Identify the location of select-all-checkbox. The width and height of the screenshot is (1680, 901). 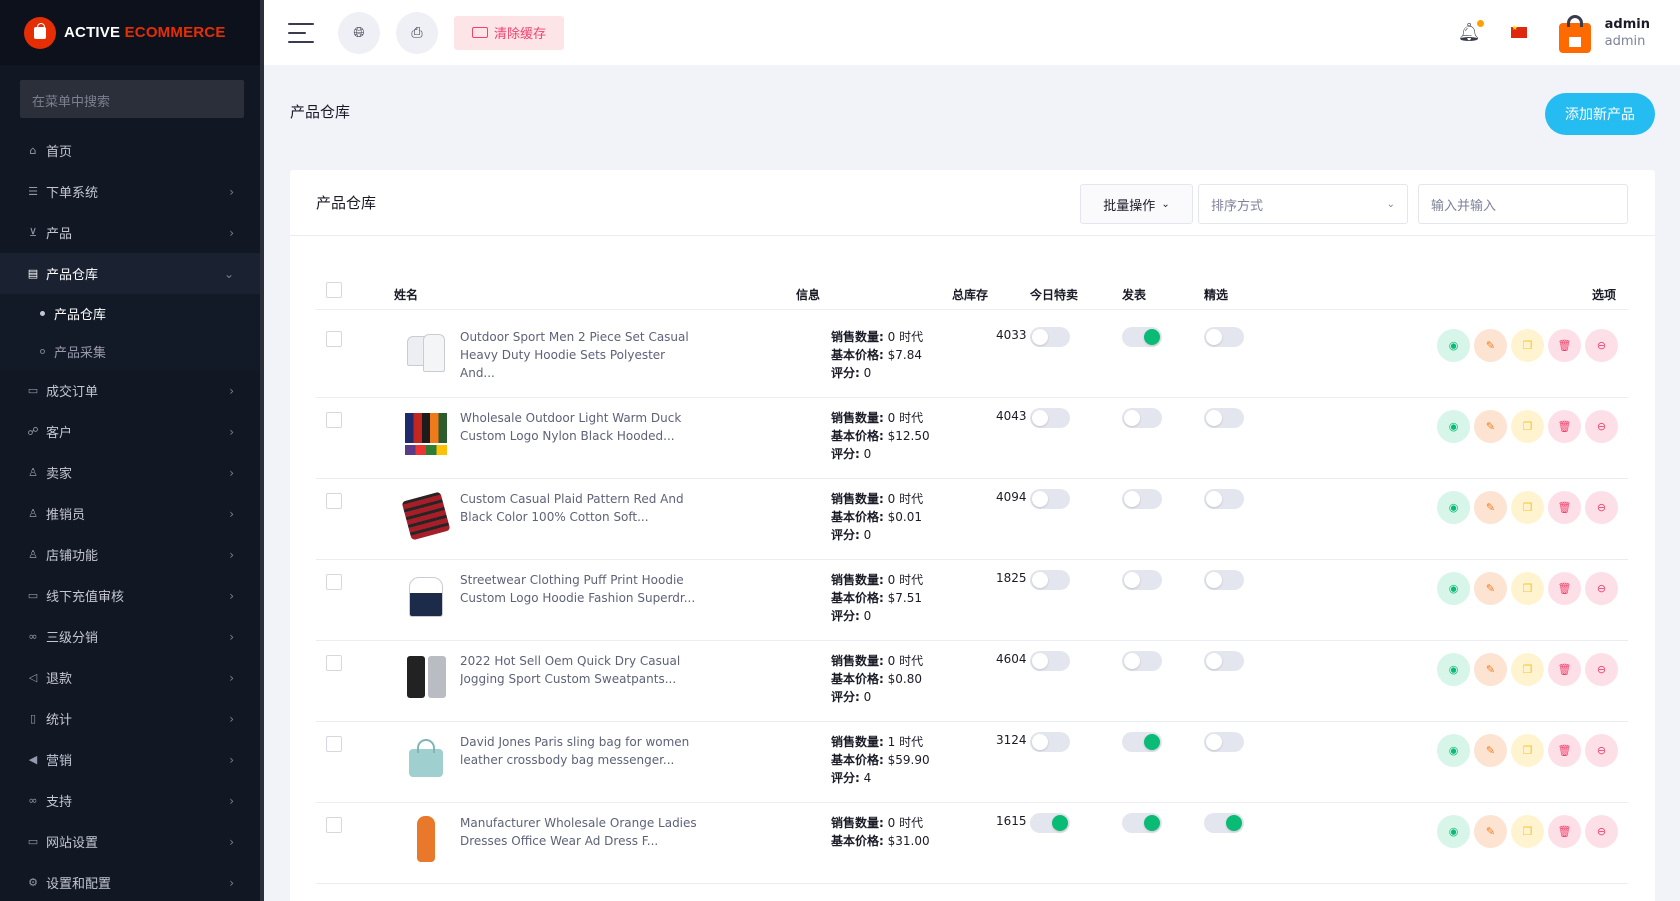
(334, 290).